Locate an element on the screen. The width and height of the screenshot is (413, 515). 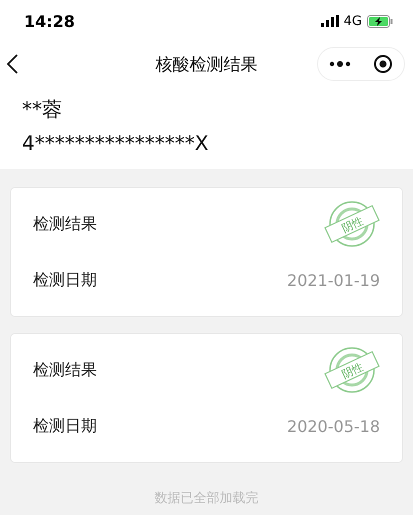
battery-icon is located at coordinates (380, 21).